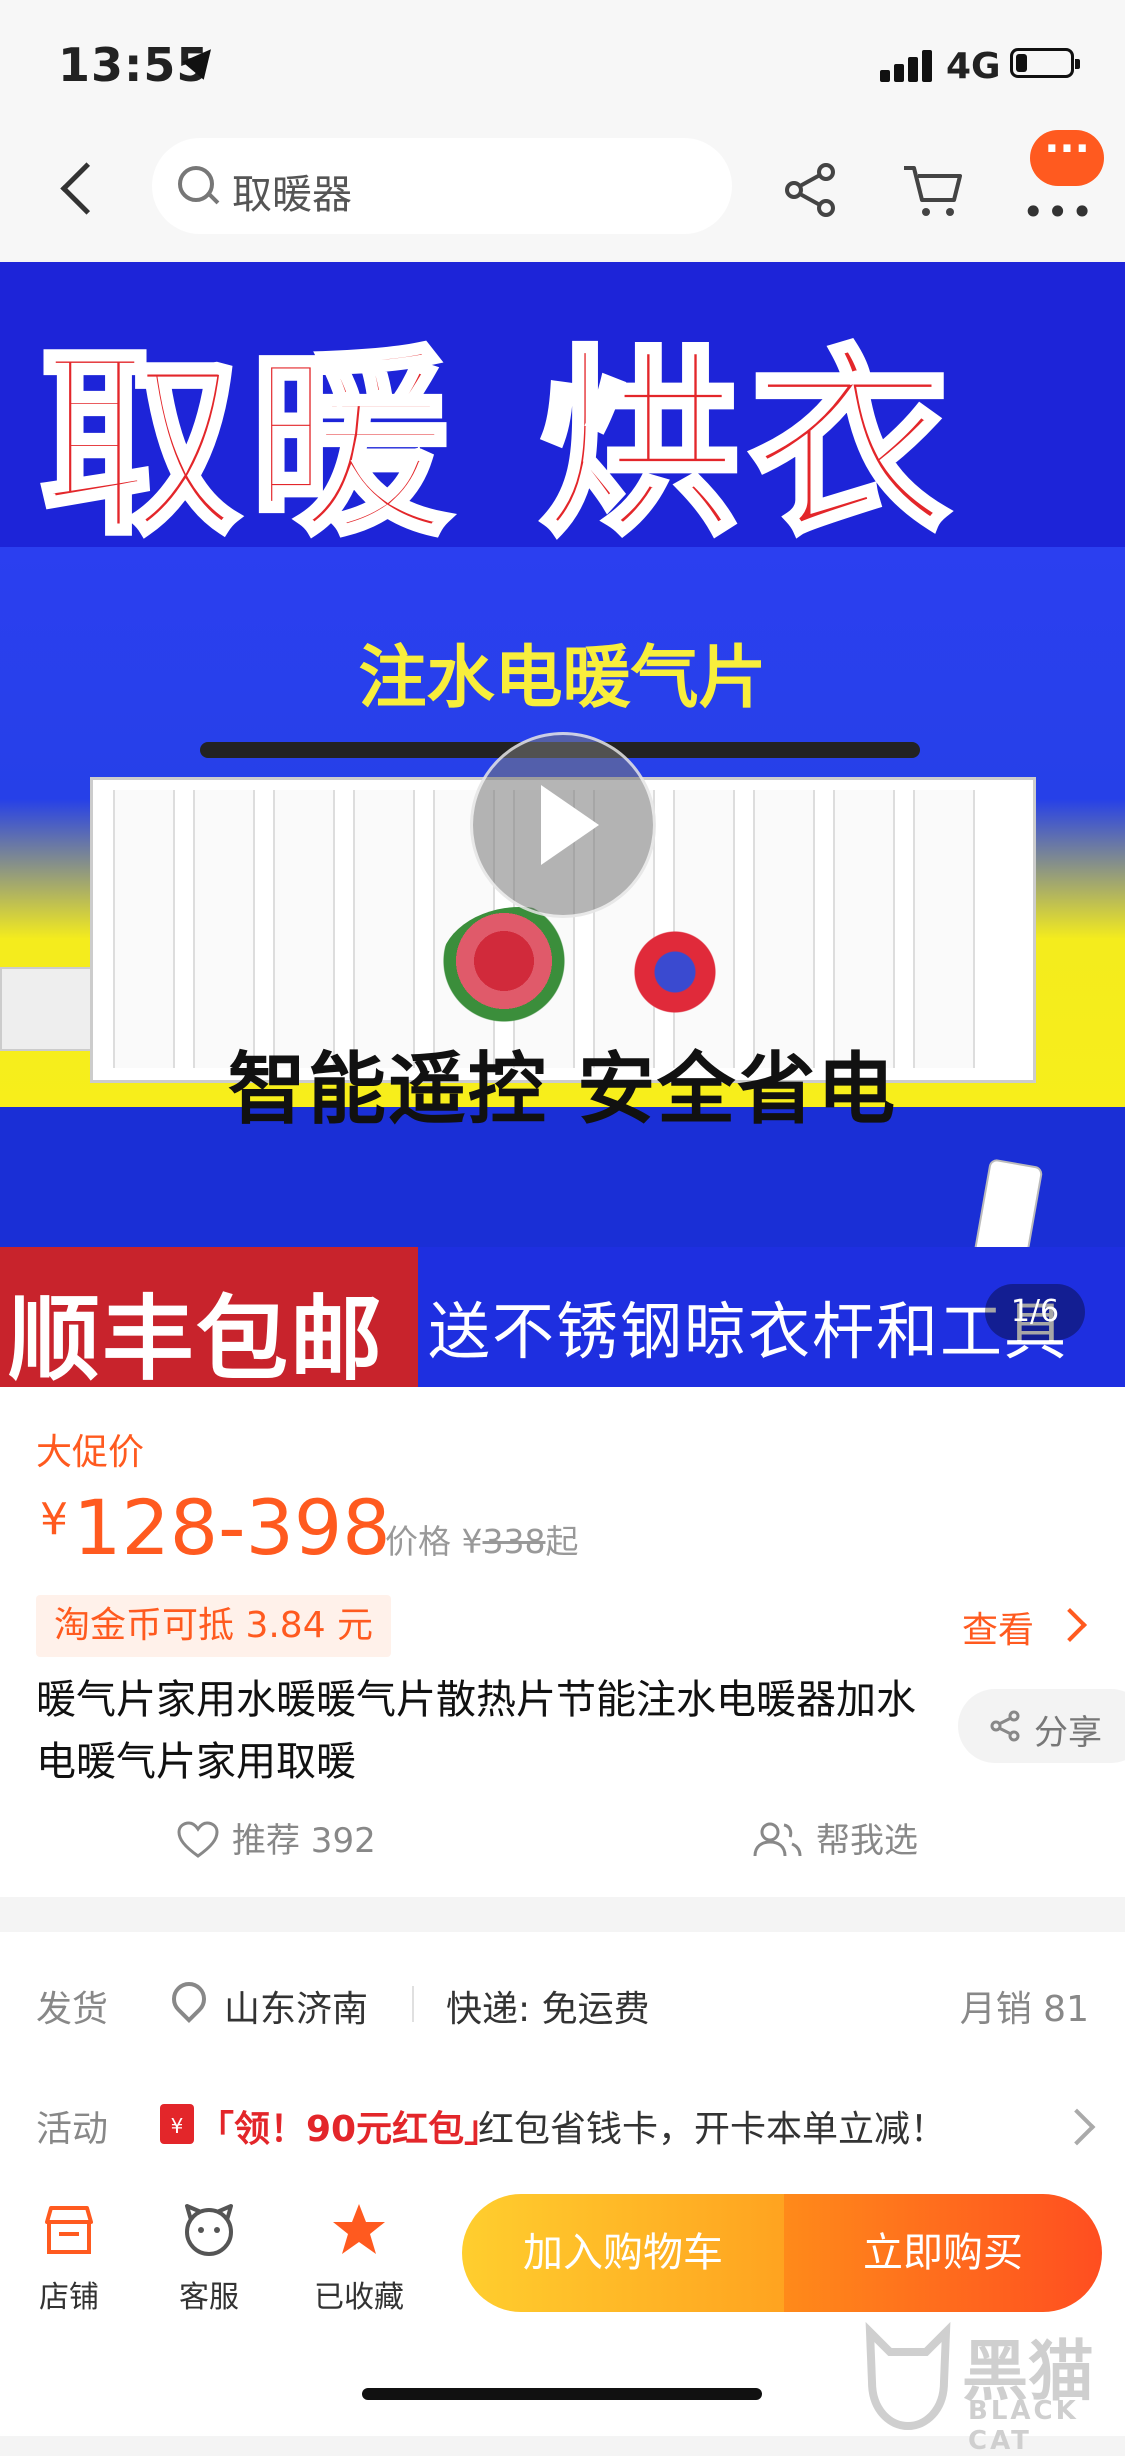 Image resolution: width=1125 pixels, height=2456 pixels. I want to click on store-button: 店铺, so click(69, 2258).